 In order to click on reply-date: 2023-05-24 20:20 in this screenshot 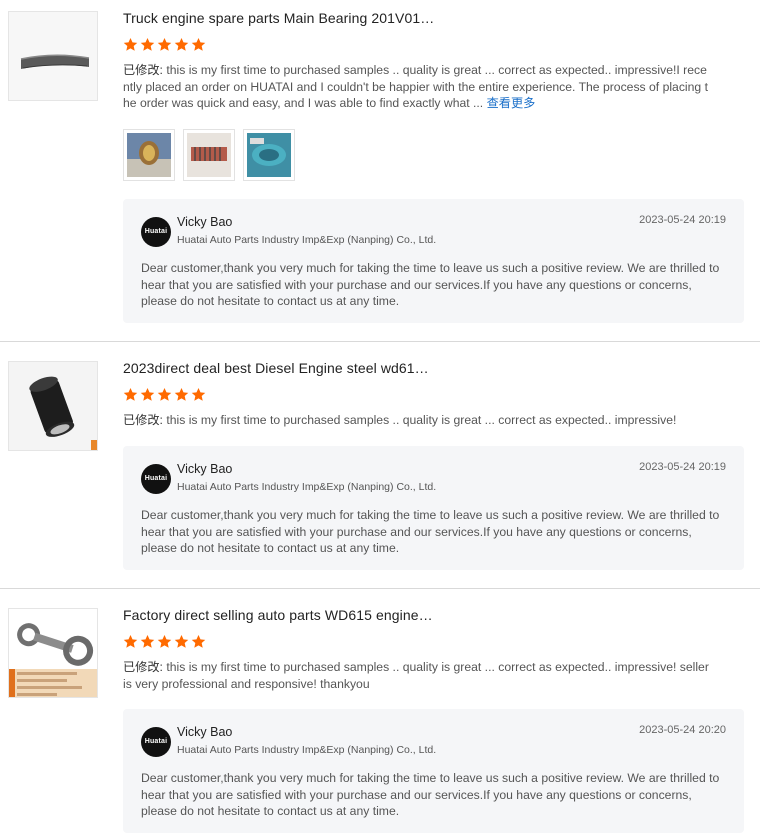, I will do `click(682, 730)`.